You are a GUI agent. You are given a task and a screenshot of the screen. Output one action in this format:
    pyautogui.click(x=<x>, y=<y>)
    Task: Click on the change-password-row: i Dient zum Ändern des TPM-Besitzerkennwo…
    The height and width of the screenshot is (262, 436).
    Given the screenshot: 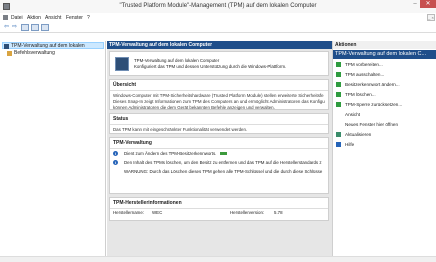 What is the action you would take?
    pyautogui.click(x=219, y=153)
    